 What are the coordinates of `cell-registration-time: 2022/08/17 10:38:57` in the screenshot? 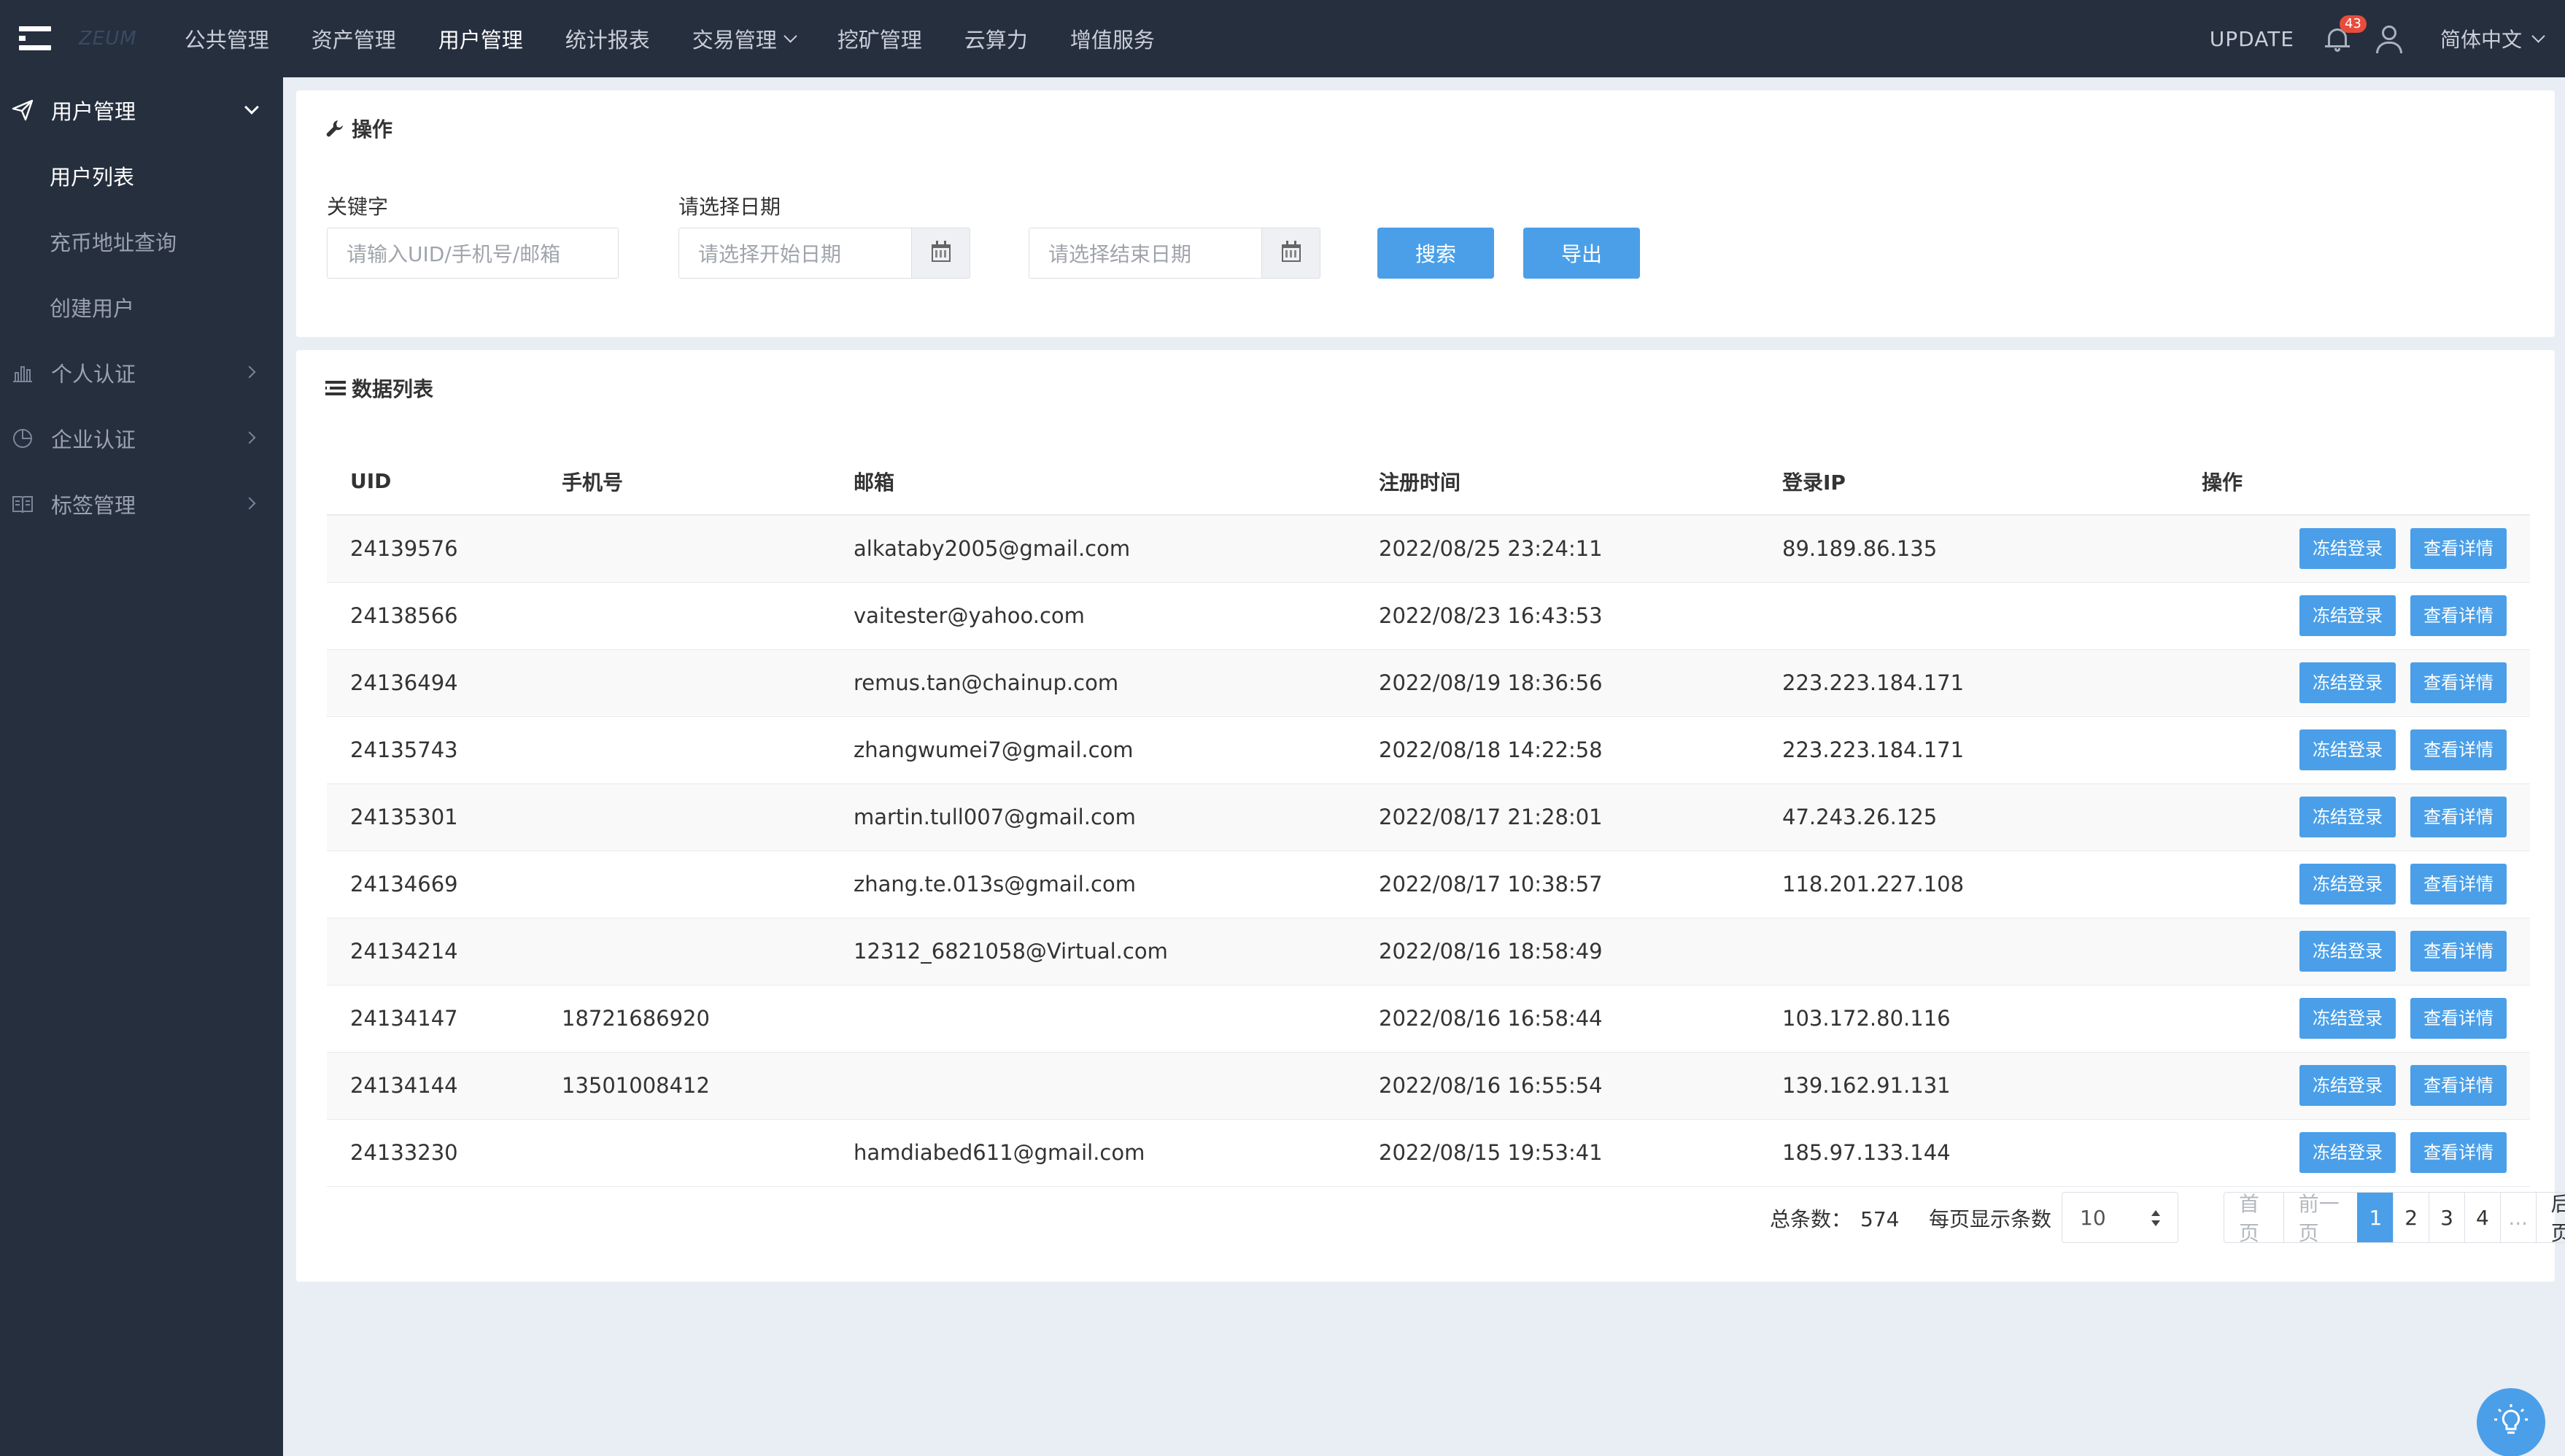 It's located at (1580, 884).